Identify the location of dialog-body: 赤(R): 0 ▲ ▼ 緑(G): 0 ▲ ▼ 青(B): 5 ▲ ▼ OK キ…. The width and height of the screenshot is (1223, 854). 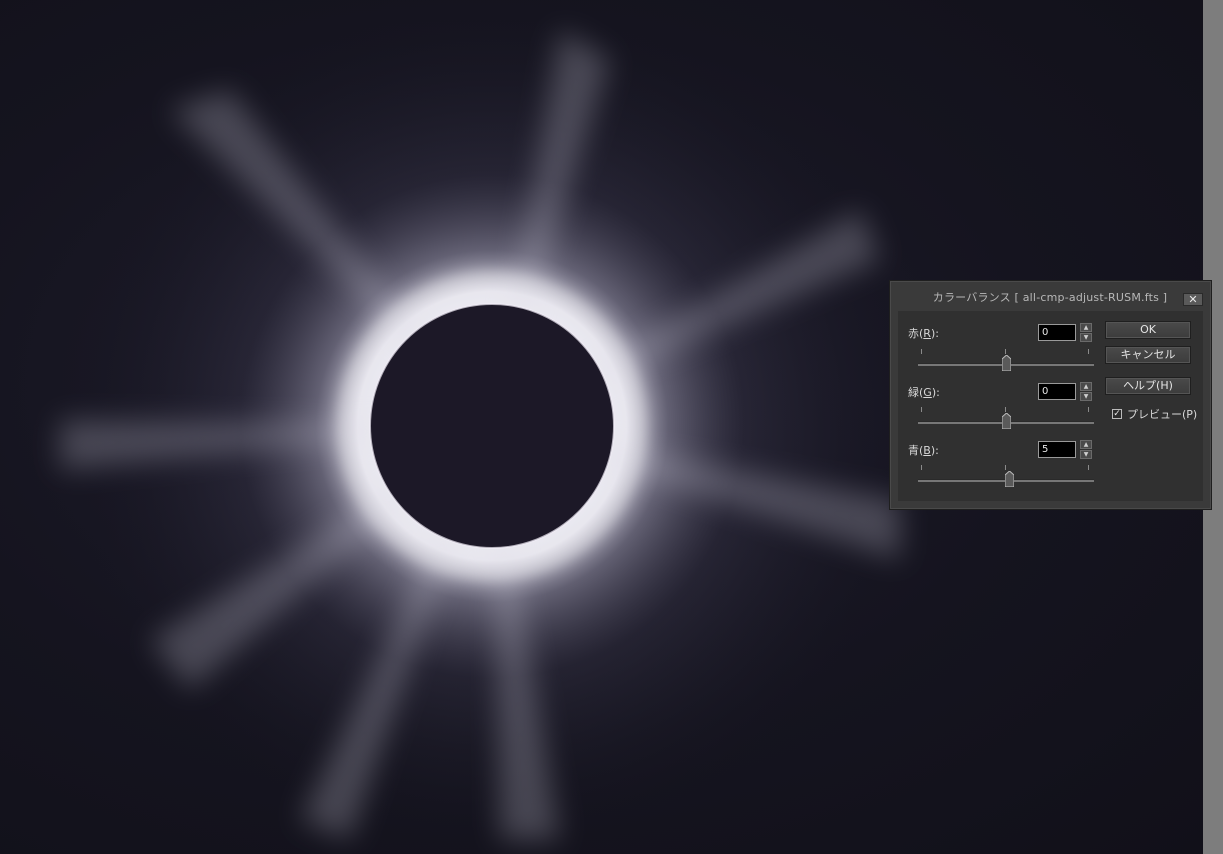
(1050, 406).